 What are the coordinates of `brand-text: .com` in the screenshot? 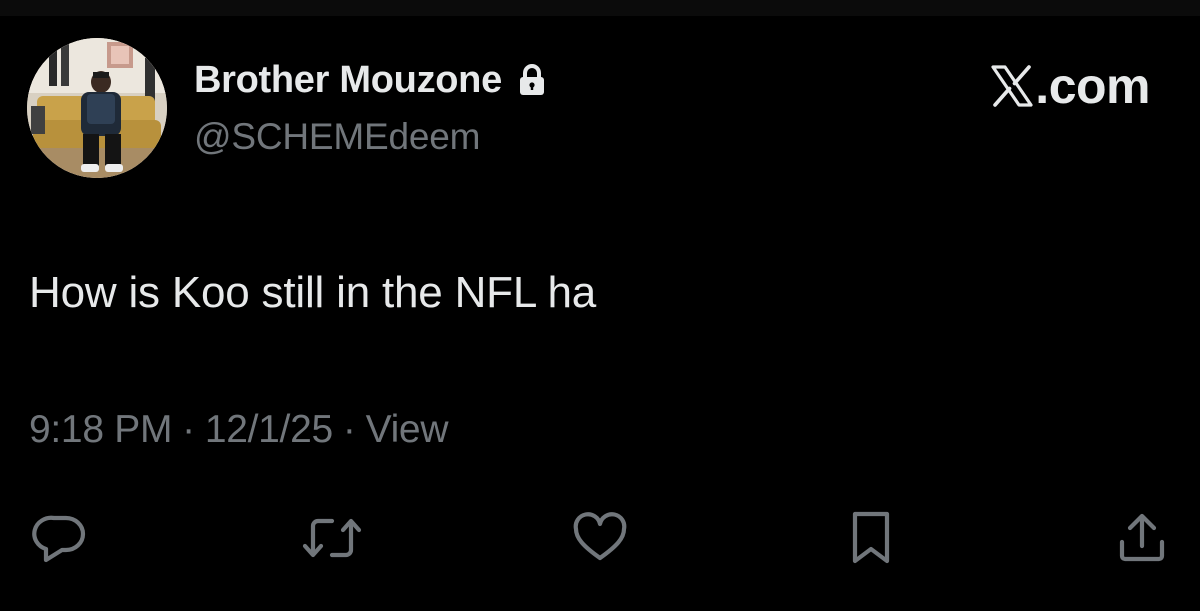 It's located at (1092, 86).